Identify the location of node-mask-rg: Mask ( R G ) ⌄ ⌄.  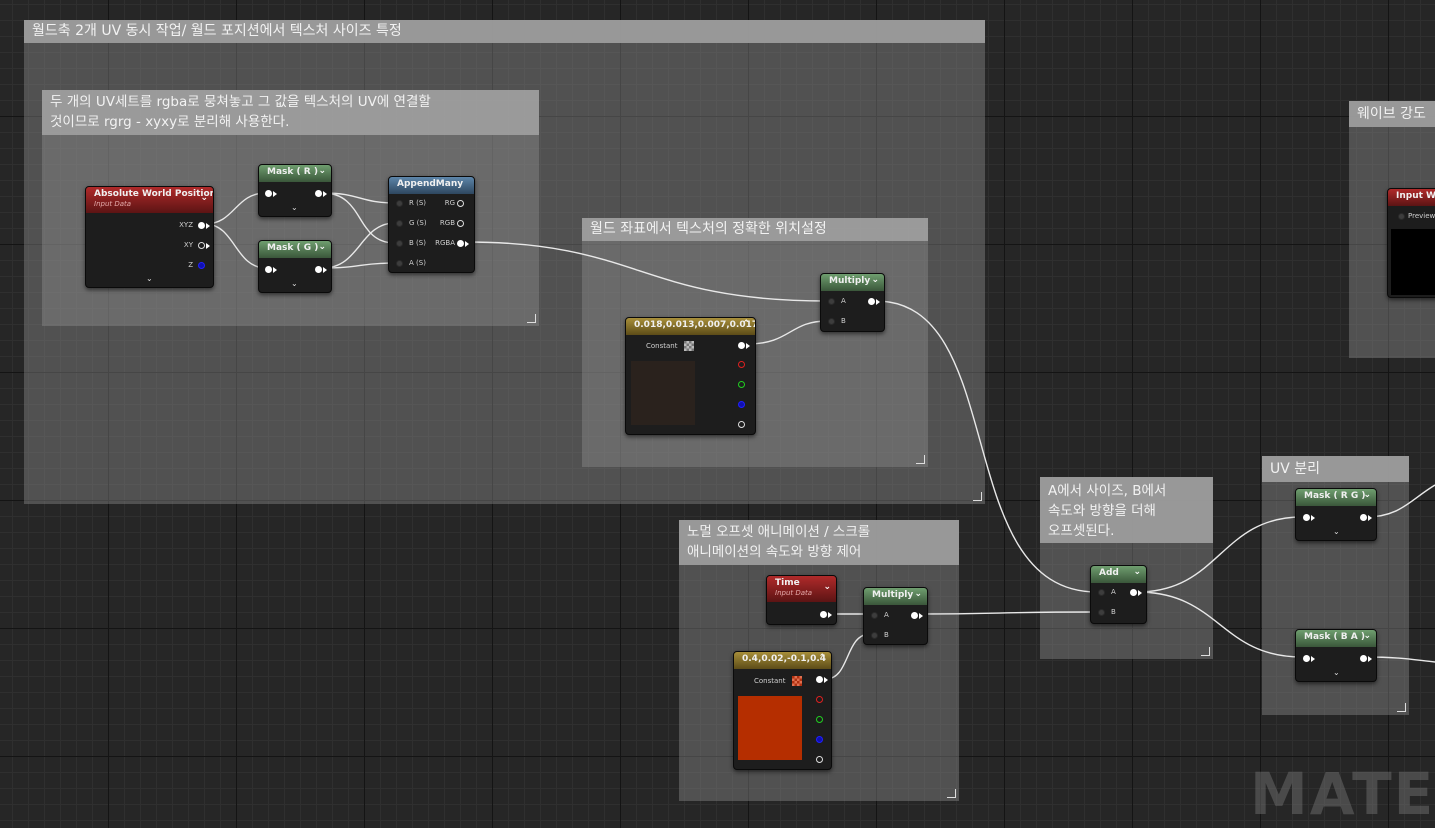
(1336, 514).